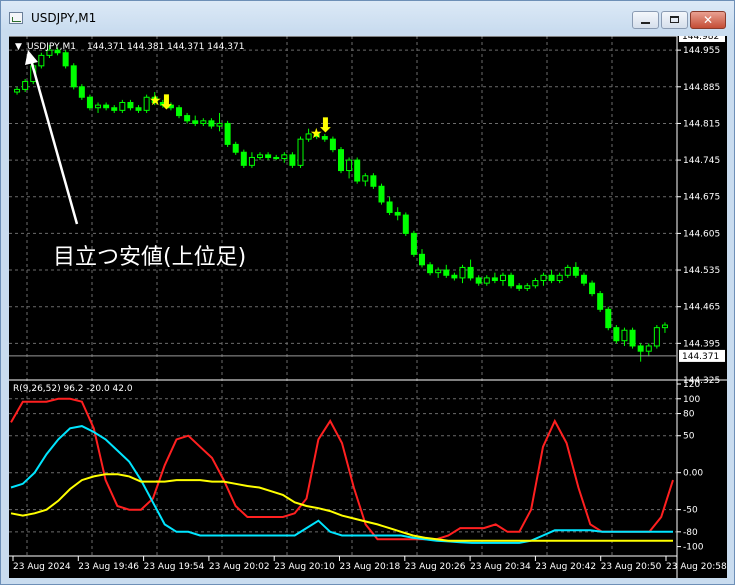  I want to click on time-tick-label: 23 Aug 19:54, so click(174, 567).